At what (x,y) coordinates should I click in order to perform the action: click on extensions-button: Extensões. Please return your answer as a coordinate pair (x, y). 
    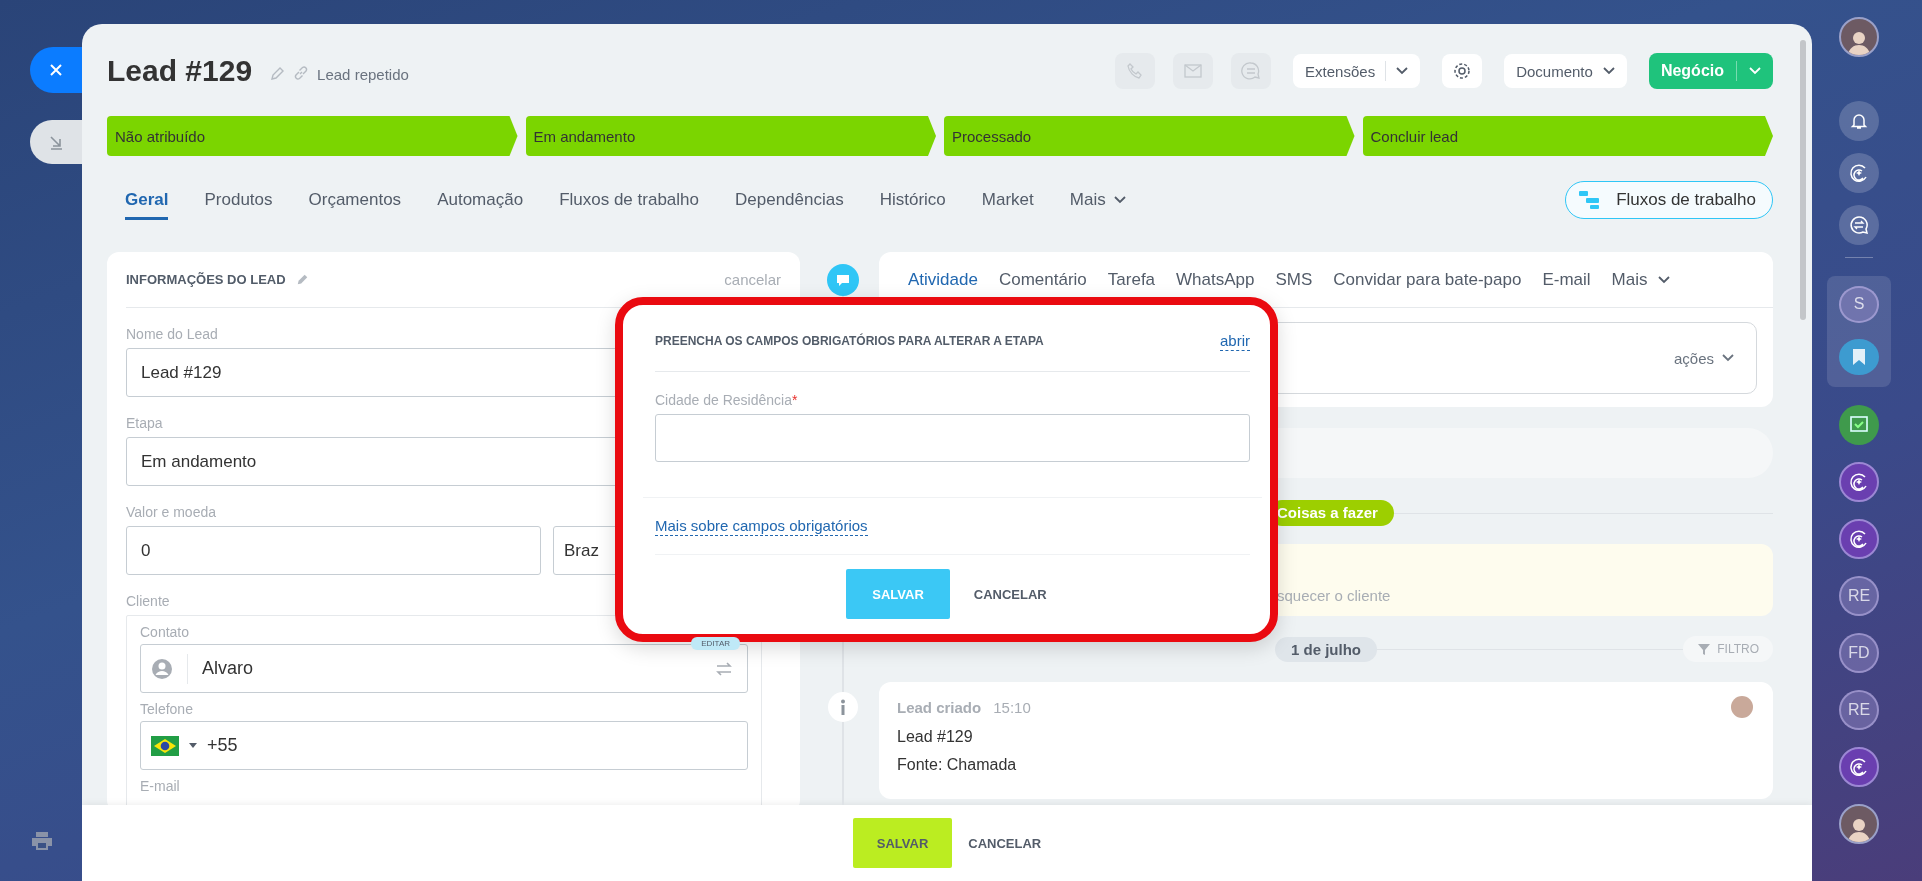
    Looking at the image, I should click on (1357, 71).